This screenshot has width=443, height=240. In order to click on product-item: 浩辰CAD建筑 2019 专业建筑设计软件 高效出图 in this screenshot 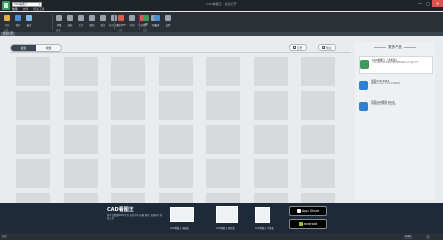, I will do `click(396, 108)`.